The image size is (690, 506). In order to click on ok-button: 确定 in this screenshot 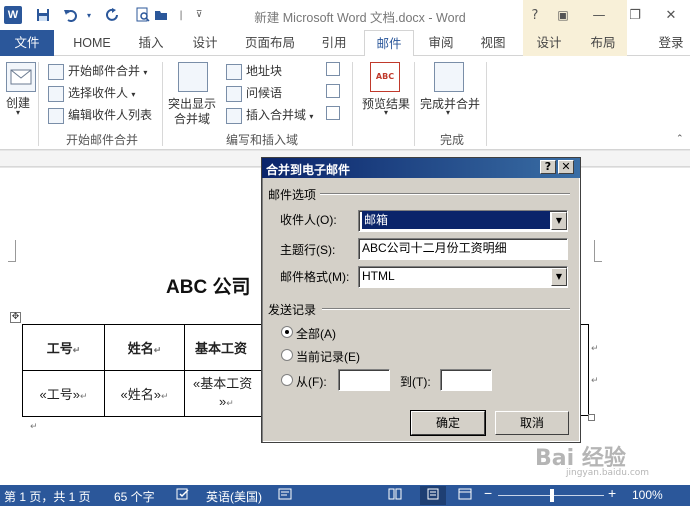, I will do `click(448, 423)`.